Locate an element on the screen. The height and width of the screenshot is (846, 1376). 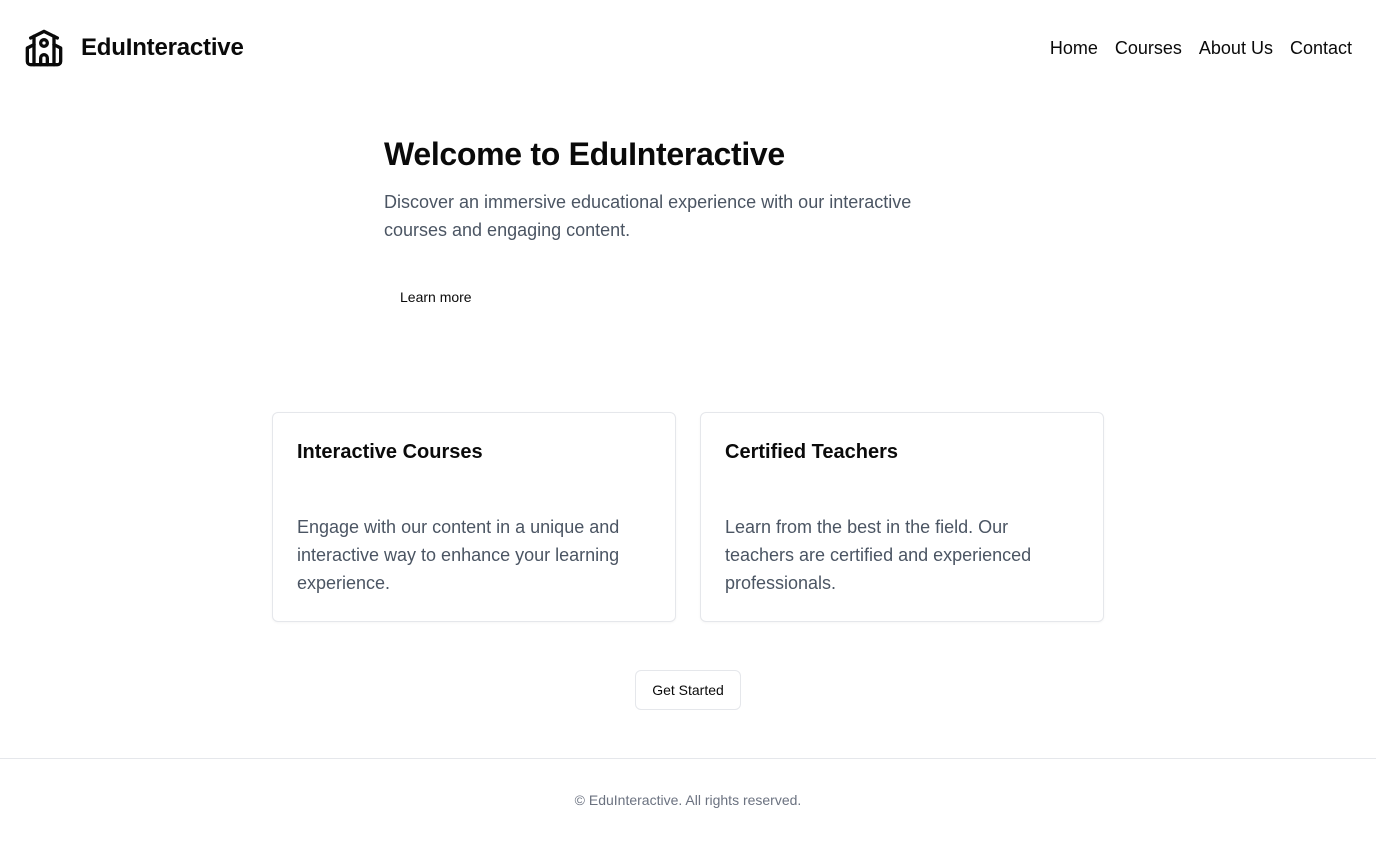
cta-container: Get Started is located at coordinates (688, 690).